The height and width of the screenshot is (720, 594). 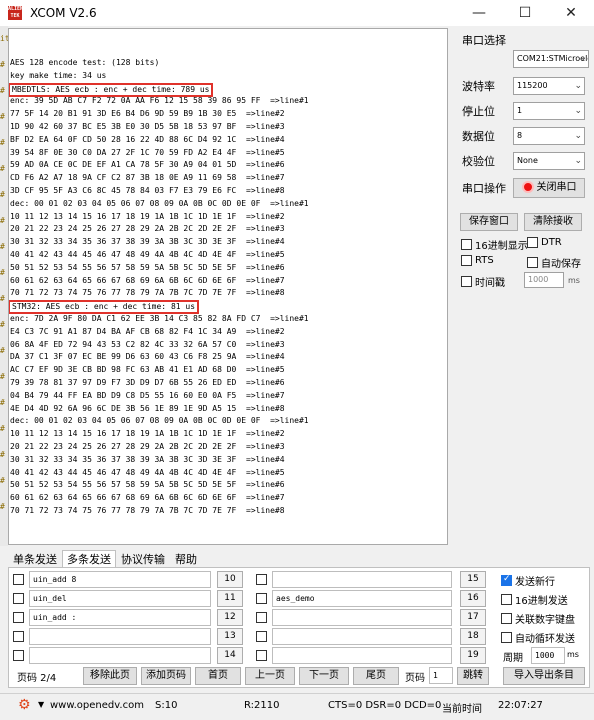 I want to click on gear-icon: ⚙, so click(x=24, y=705).